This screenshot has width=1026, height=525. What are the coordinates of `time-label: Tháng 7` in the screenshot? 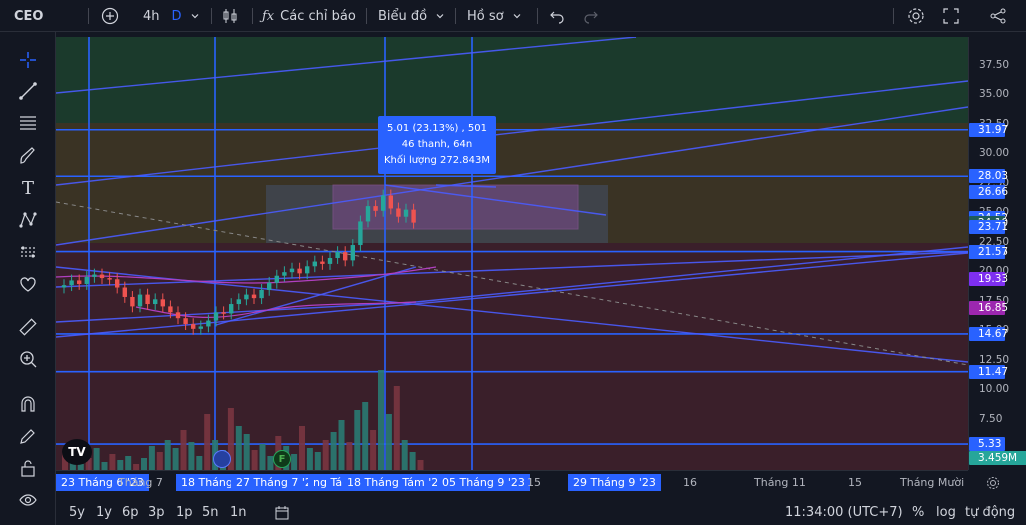 It's located at (140, 482).